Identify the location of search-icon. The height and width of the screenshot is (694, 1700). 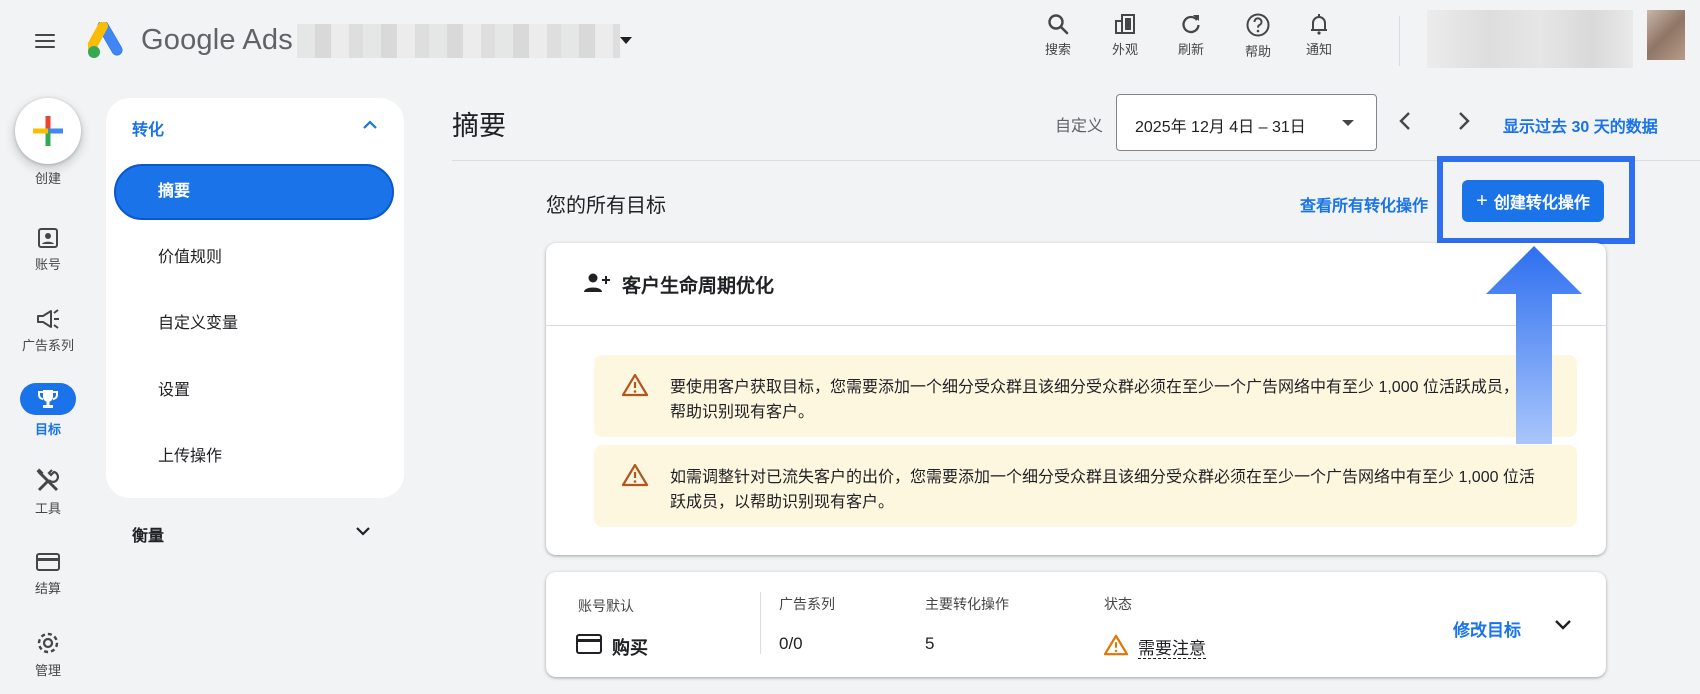
(1058, 24).